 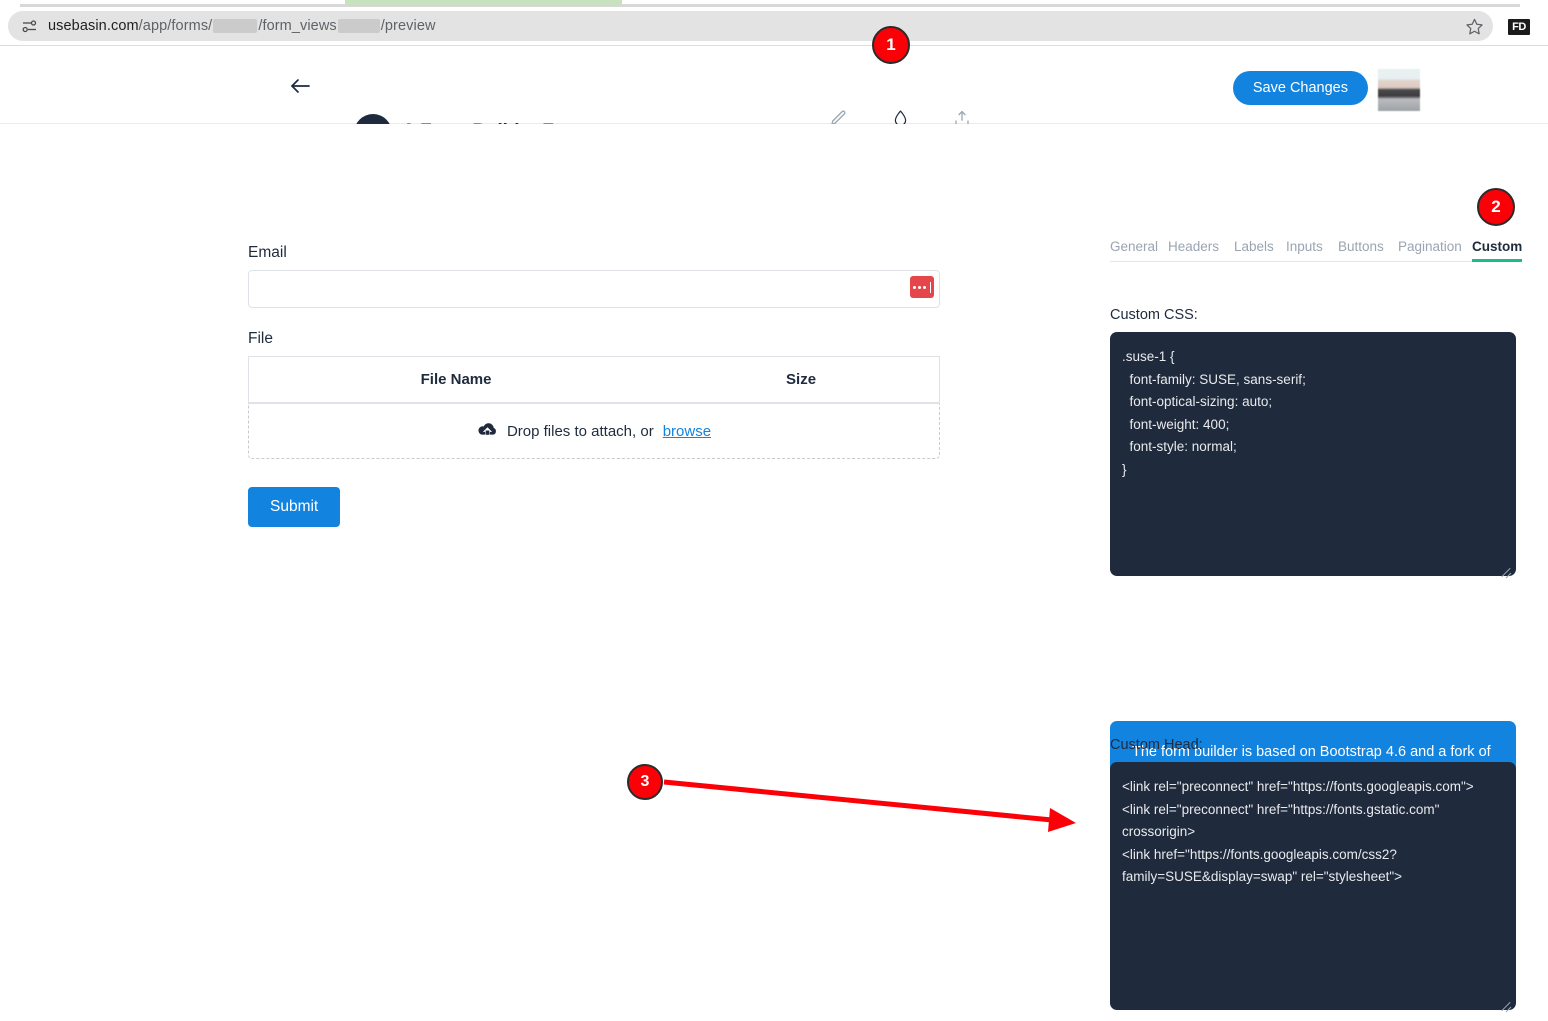 What do you see at coordinates (408, 26) in the screenshot?
I see `url-path-3: /preview` at bounding box center [408, 26].